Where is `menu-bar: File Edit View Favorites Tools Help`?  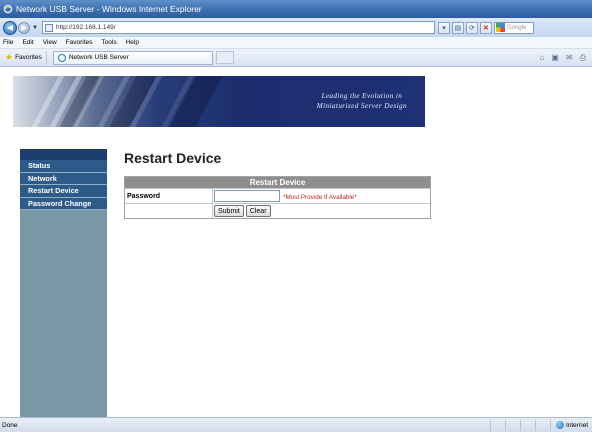 menu-bar: File Edit View Favorites Tools Help is located at coordinates (296, 43).